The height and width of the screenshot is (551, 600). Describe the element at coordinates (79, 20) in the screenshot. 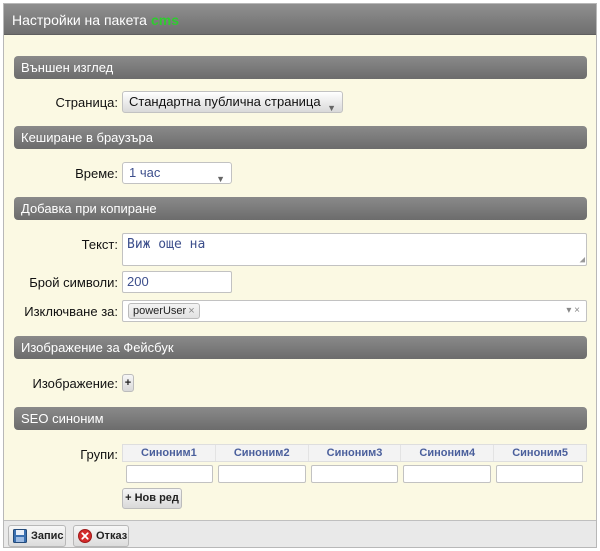

I see `dialog-title-text: Настройки на пакета` at that location.